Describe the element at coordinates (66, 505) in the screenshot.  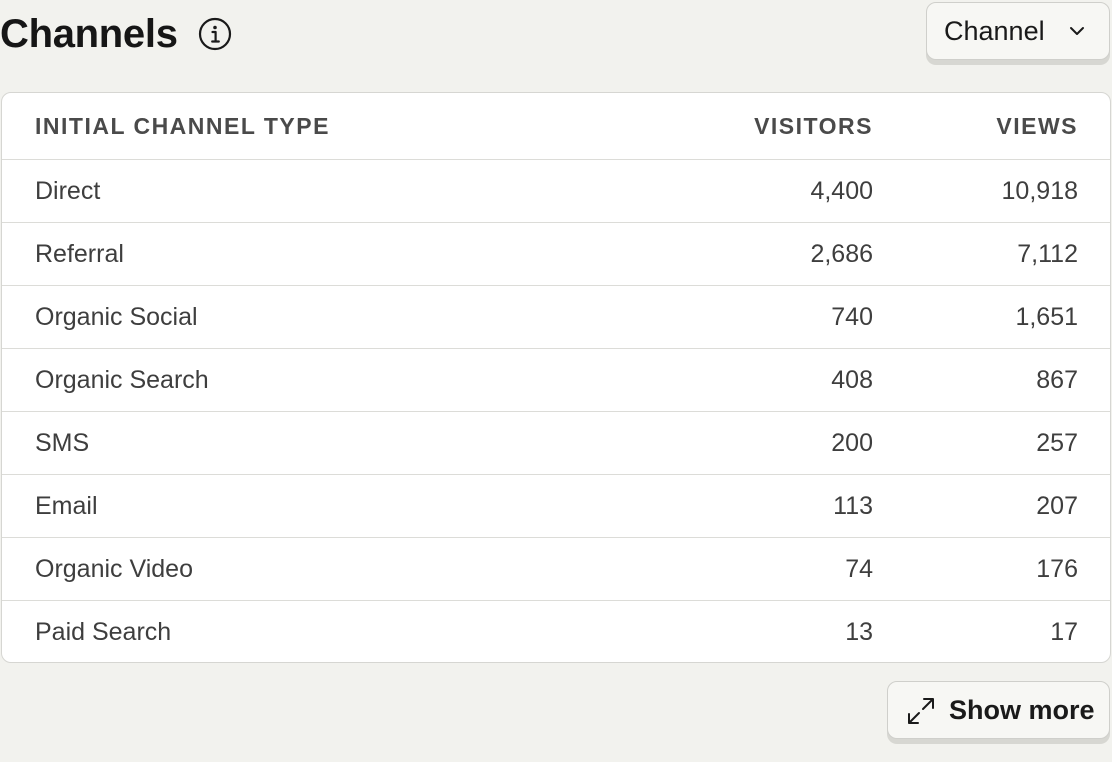
I see `channel-name: Email` at that location.